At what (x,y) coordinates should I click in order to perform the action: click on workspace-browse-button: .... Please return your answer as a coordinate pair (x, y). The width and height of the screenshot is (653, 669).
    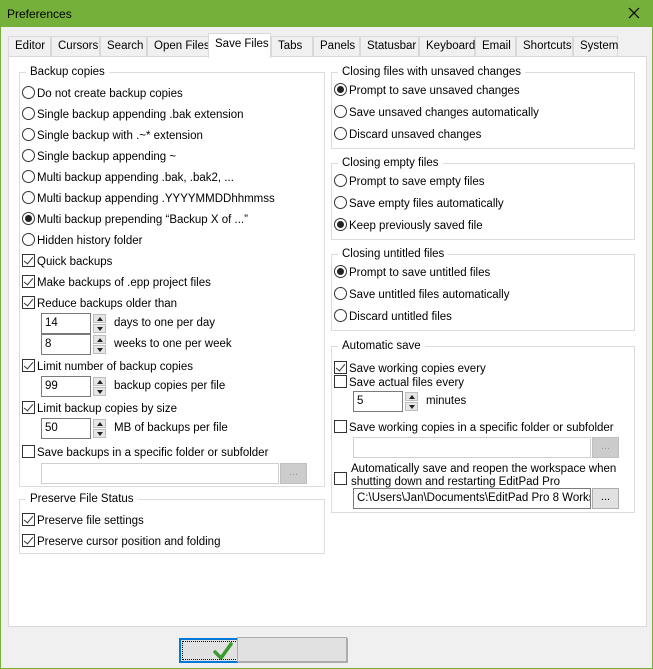
    Looking at the image, I should click on (605, 498).